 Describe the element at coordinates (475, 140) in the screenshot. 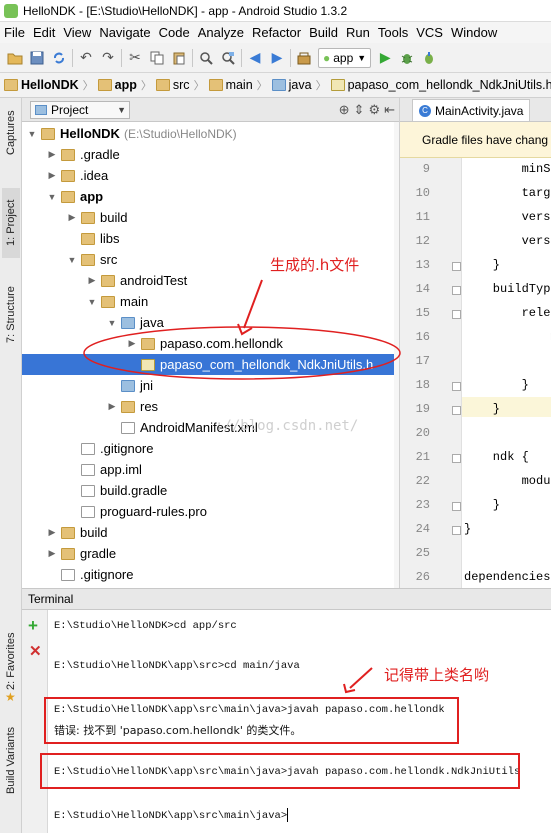

I see `gradle-sync-banner: Gradle files have chang` at that location.